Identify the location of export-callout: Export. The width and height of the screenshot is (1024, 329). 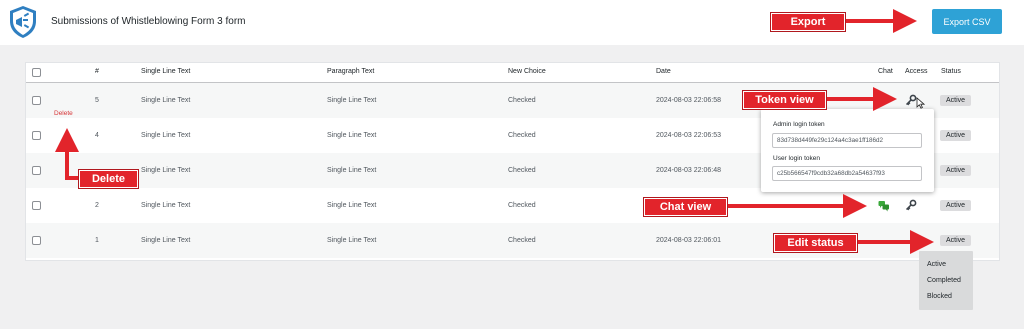
(808, 22).